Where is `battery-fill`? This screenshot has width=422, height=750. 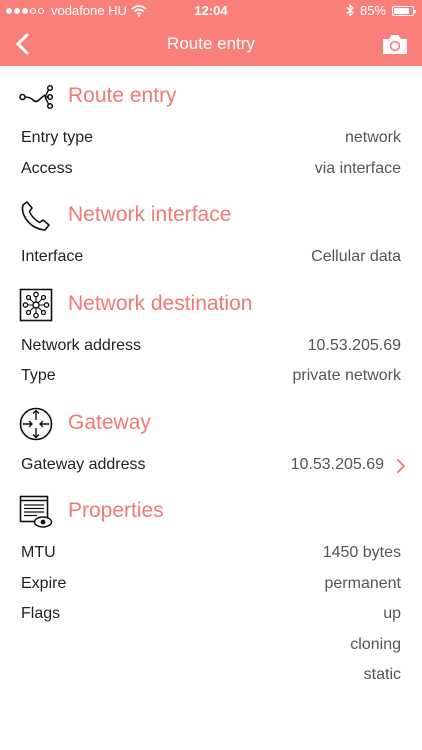 battery-fill is located at coordinates (402, 10).